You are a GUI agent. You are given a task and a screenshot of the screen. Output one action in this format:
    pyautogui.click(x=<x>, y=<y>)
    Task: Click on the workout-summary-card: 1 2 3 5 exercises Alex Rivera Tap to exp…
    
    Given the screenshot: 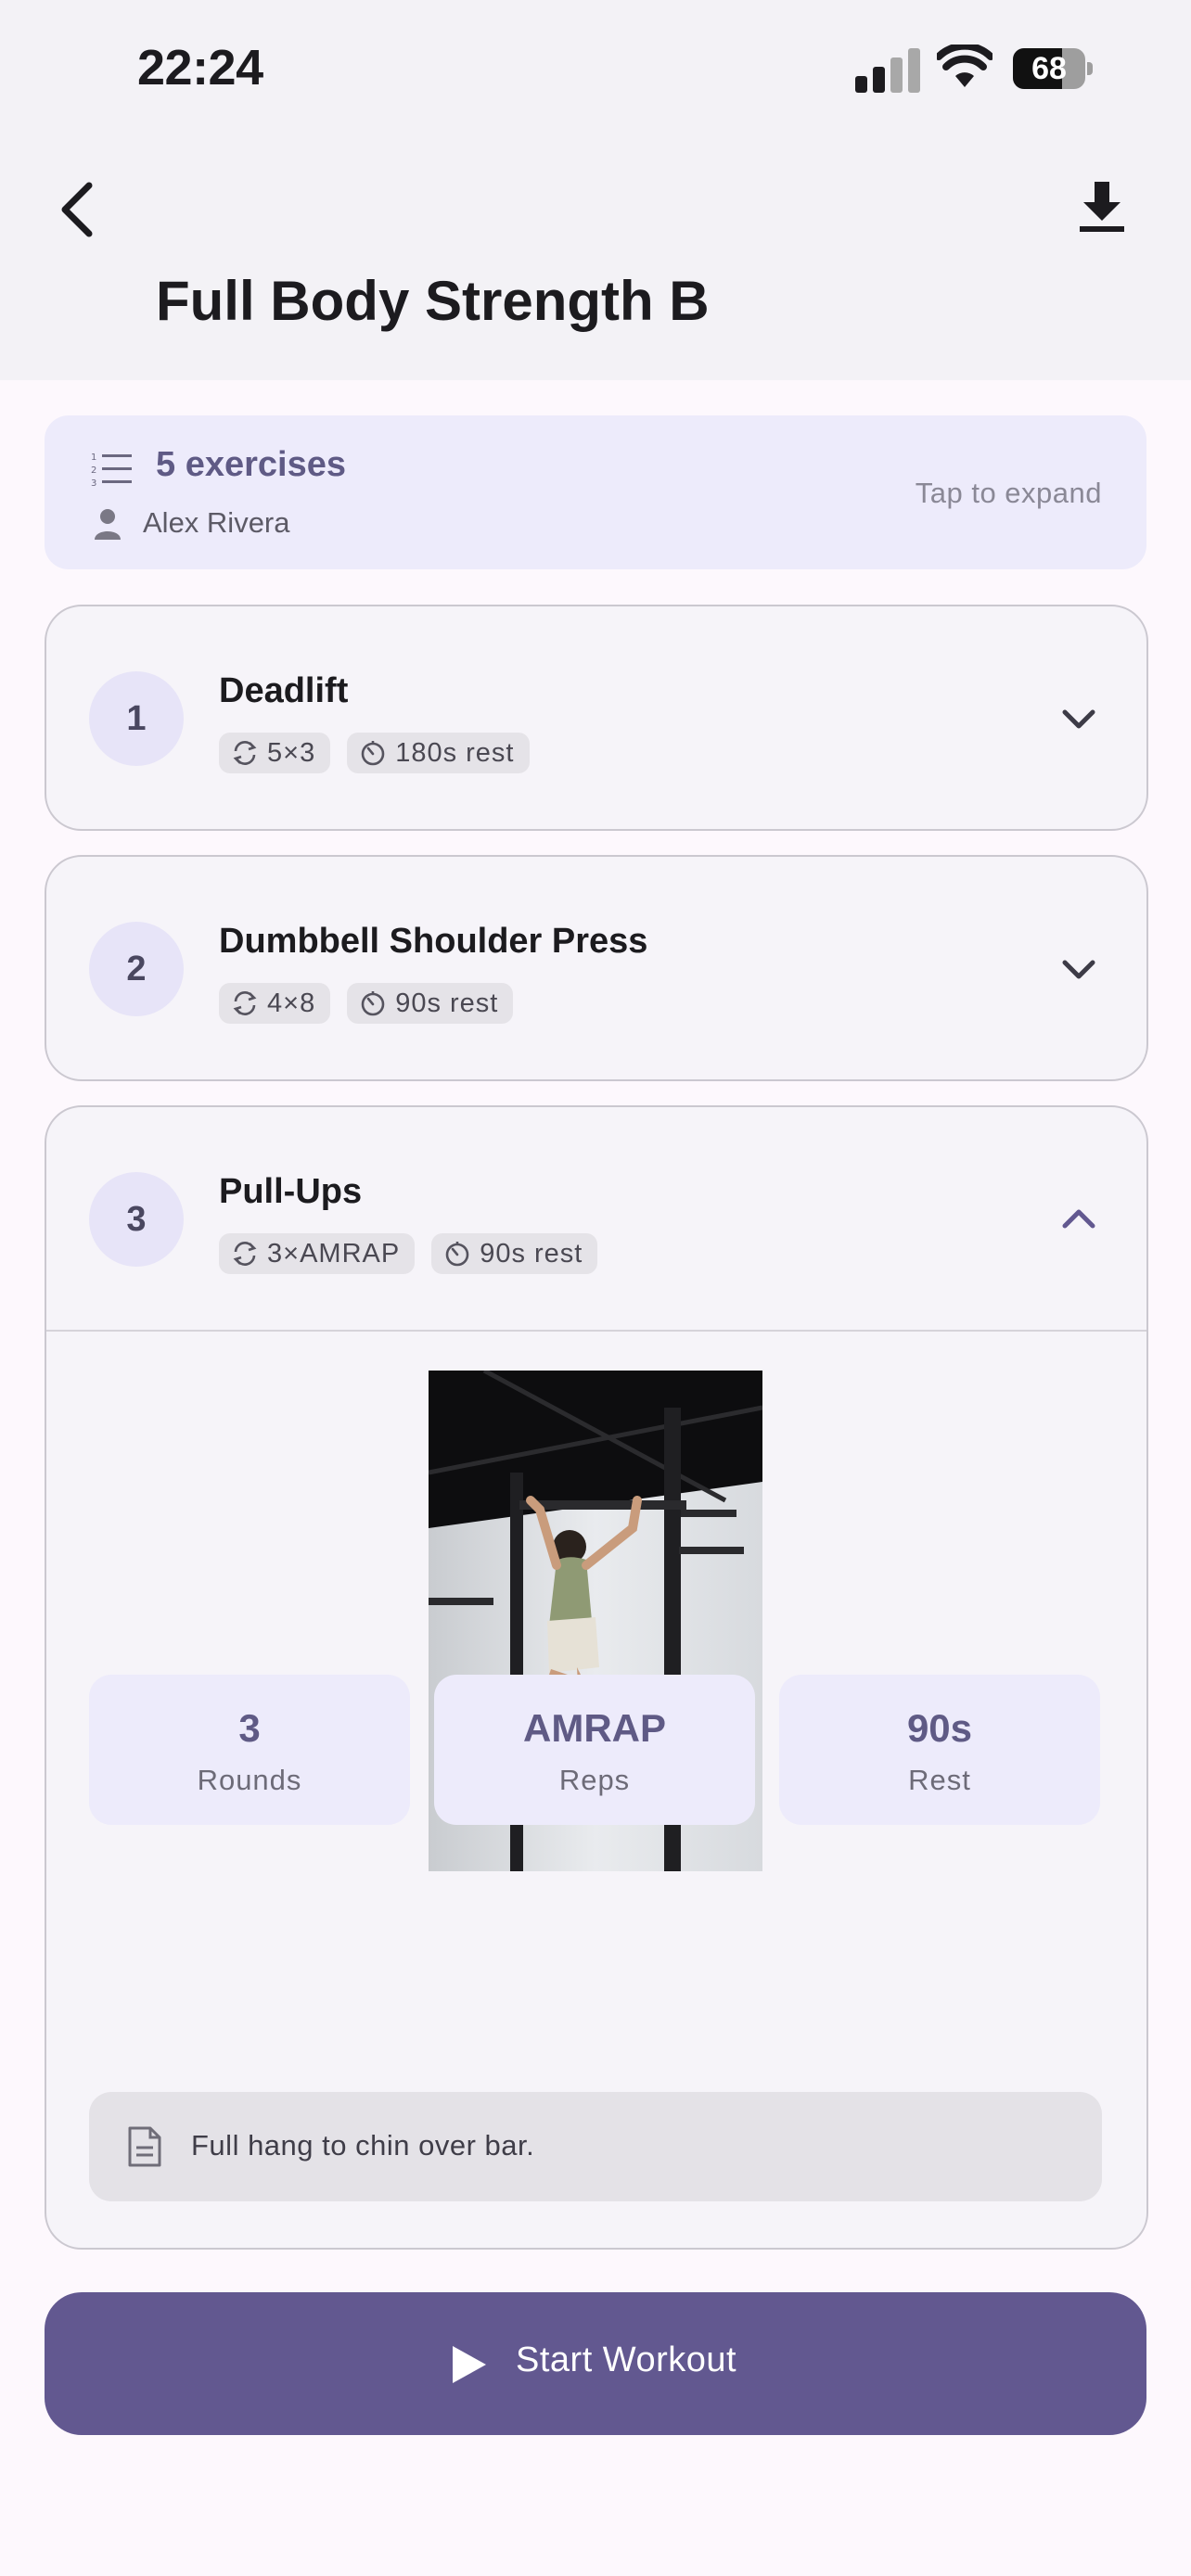 What is the action you would take?
    pyautogui.click(x=595, y=492)
    